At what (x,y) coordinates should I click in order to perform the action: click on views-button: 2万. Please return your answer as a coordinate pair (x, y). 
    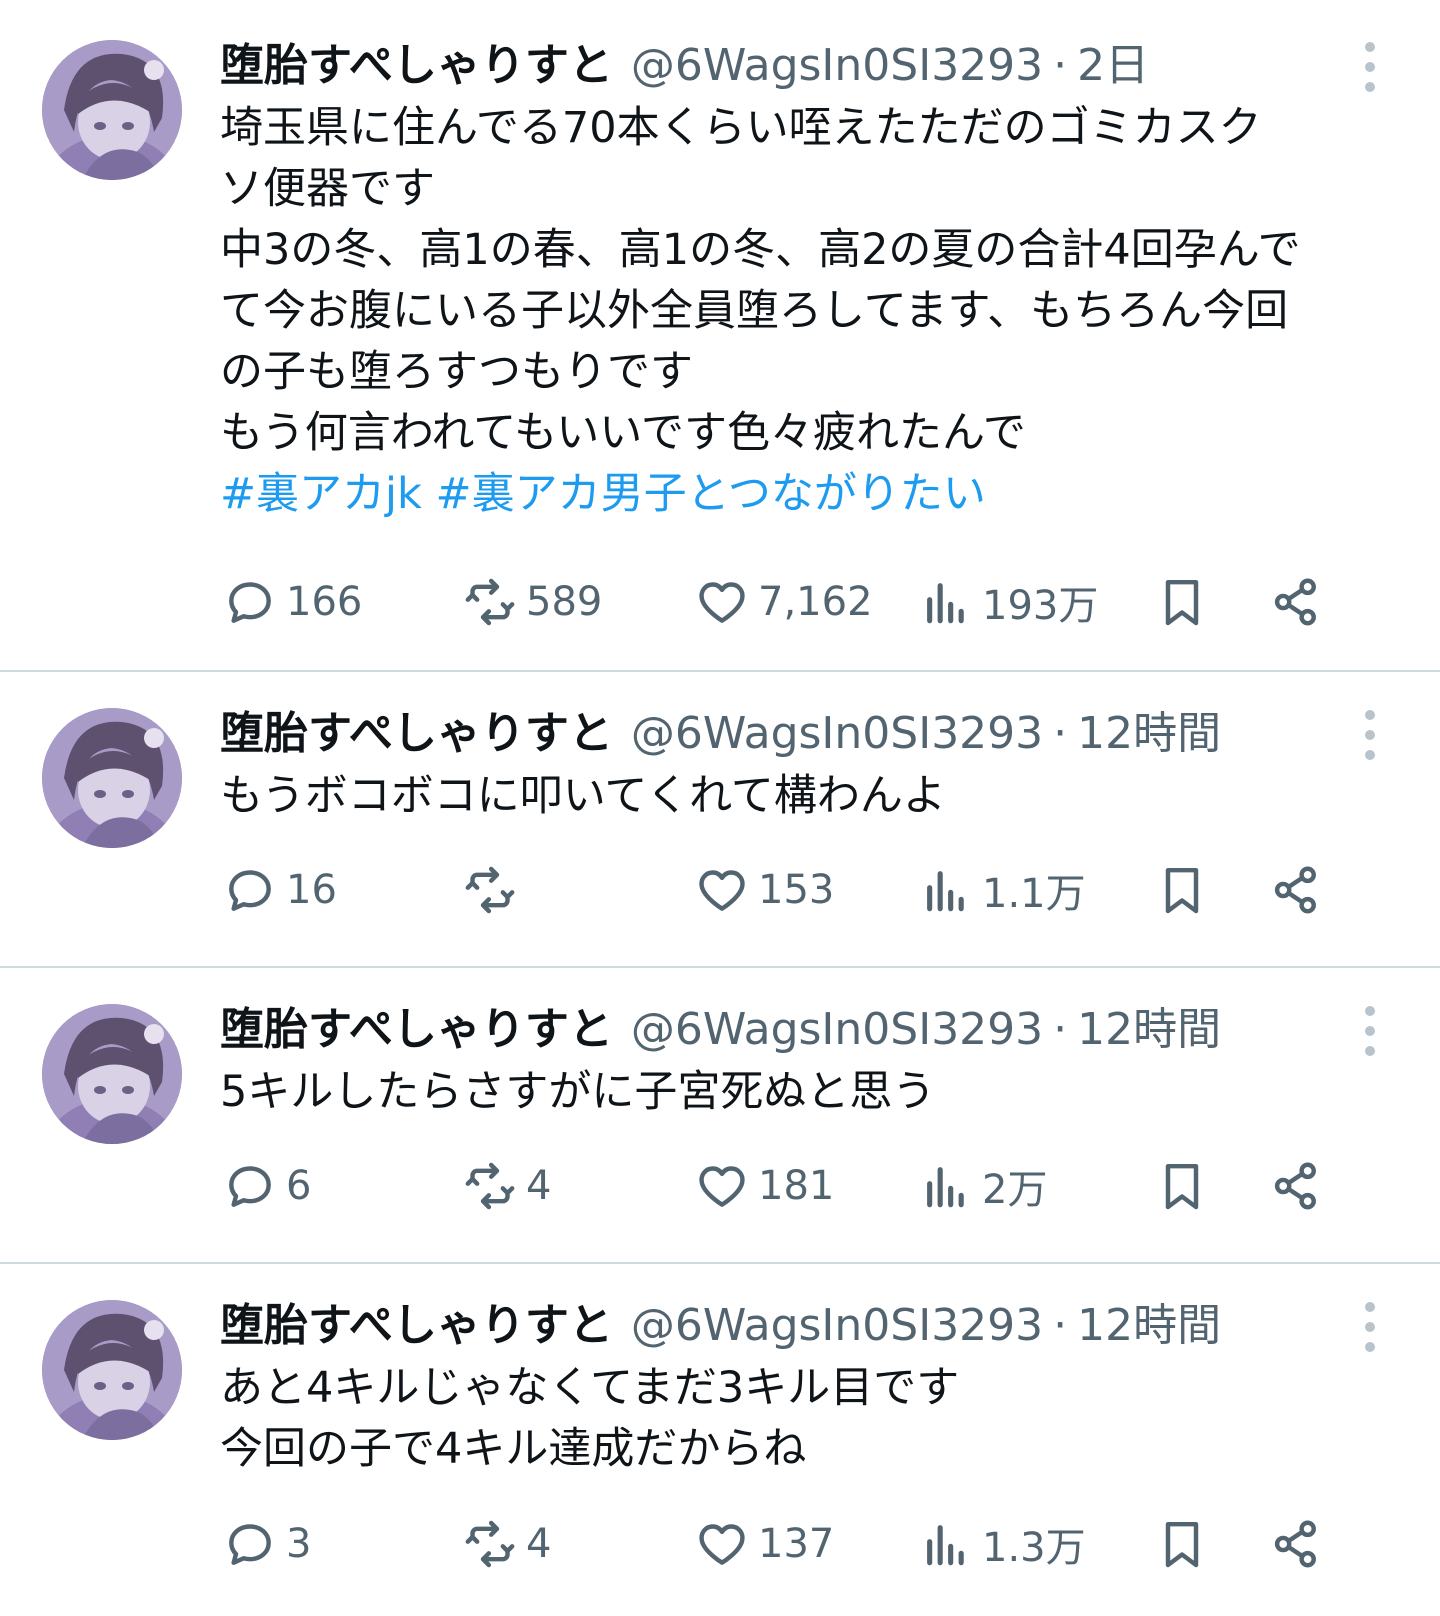
    Looking at the image, I should click on (982, 1186).